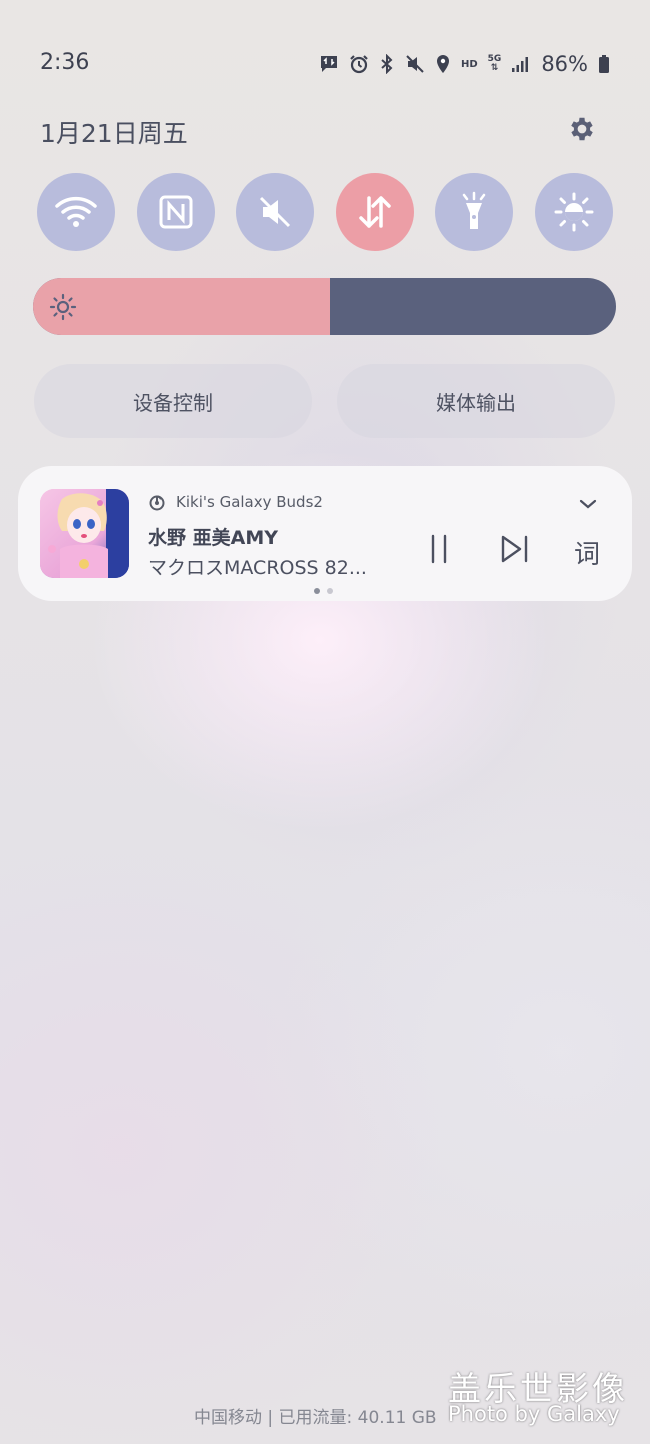 This screenshot has width=650, height=1444. Describe the element at coordinates (315, 1418) in the screenshot. I see `carrier-data-usage: 中国移动 | 已用流量: 40.11 GB` at that location.